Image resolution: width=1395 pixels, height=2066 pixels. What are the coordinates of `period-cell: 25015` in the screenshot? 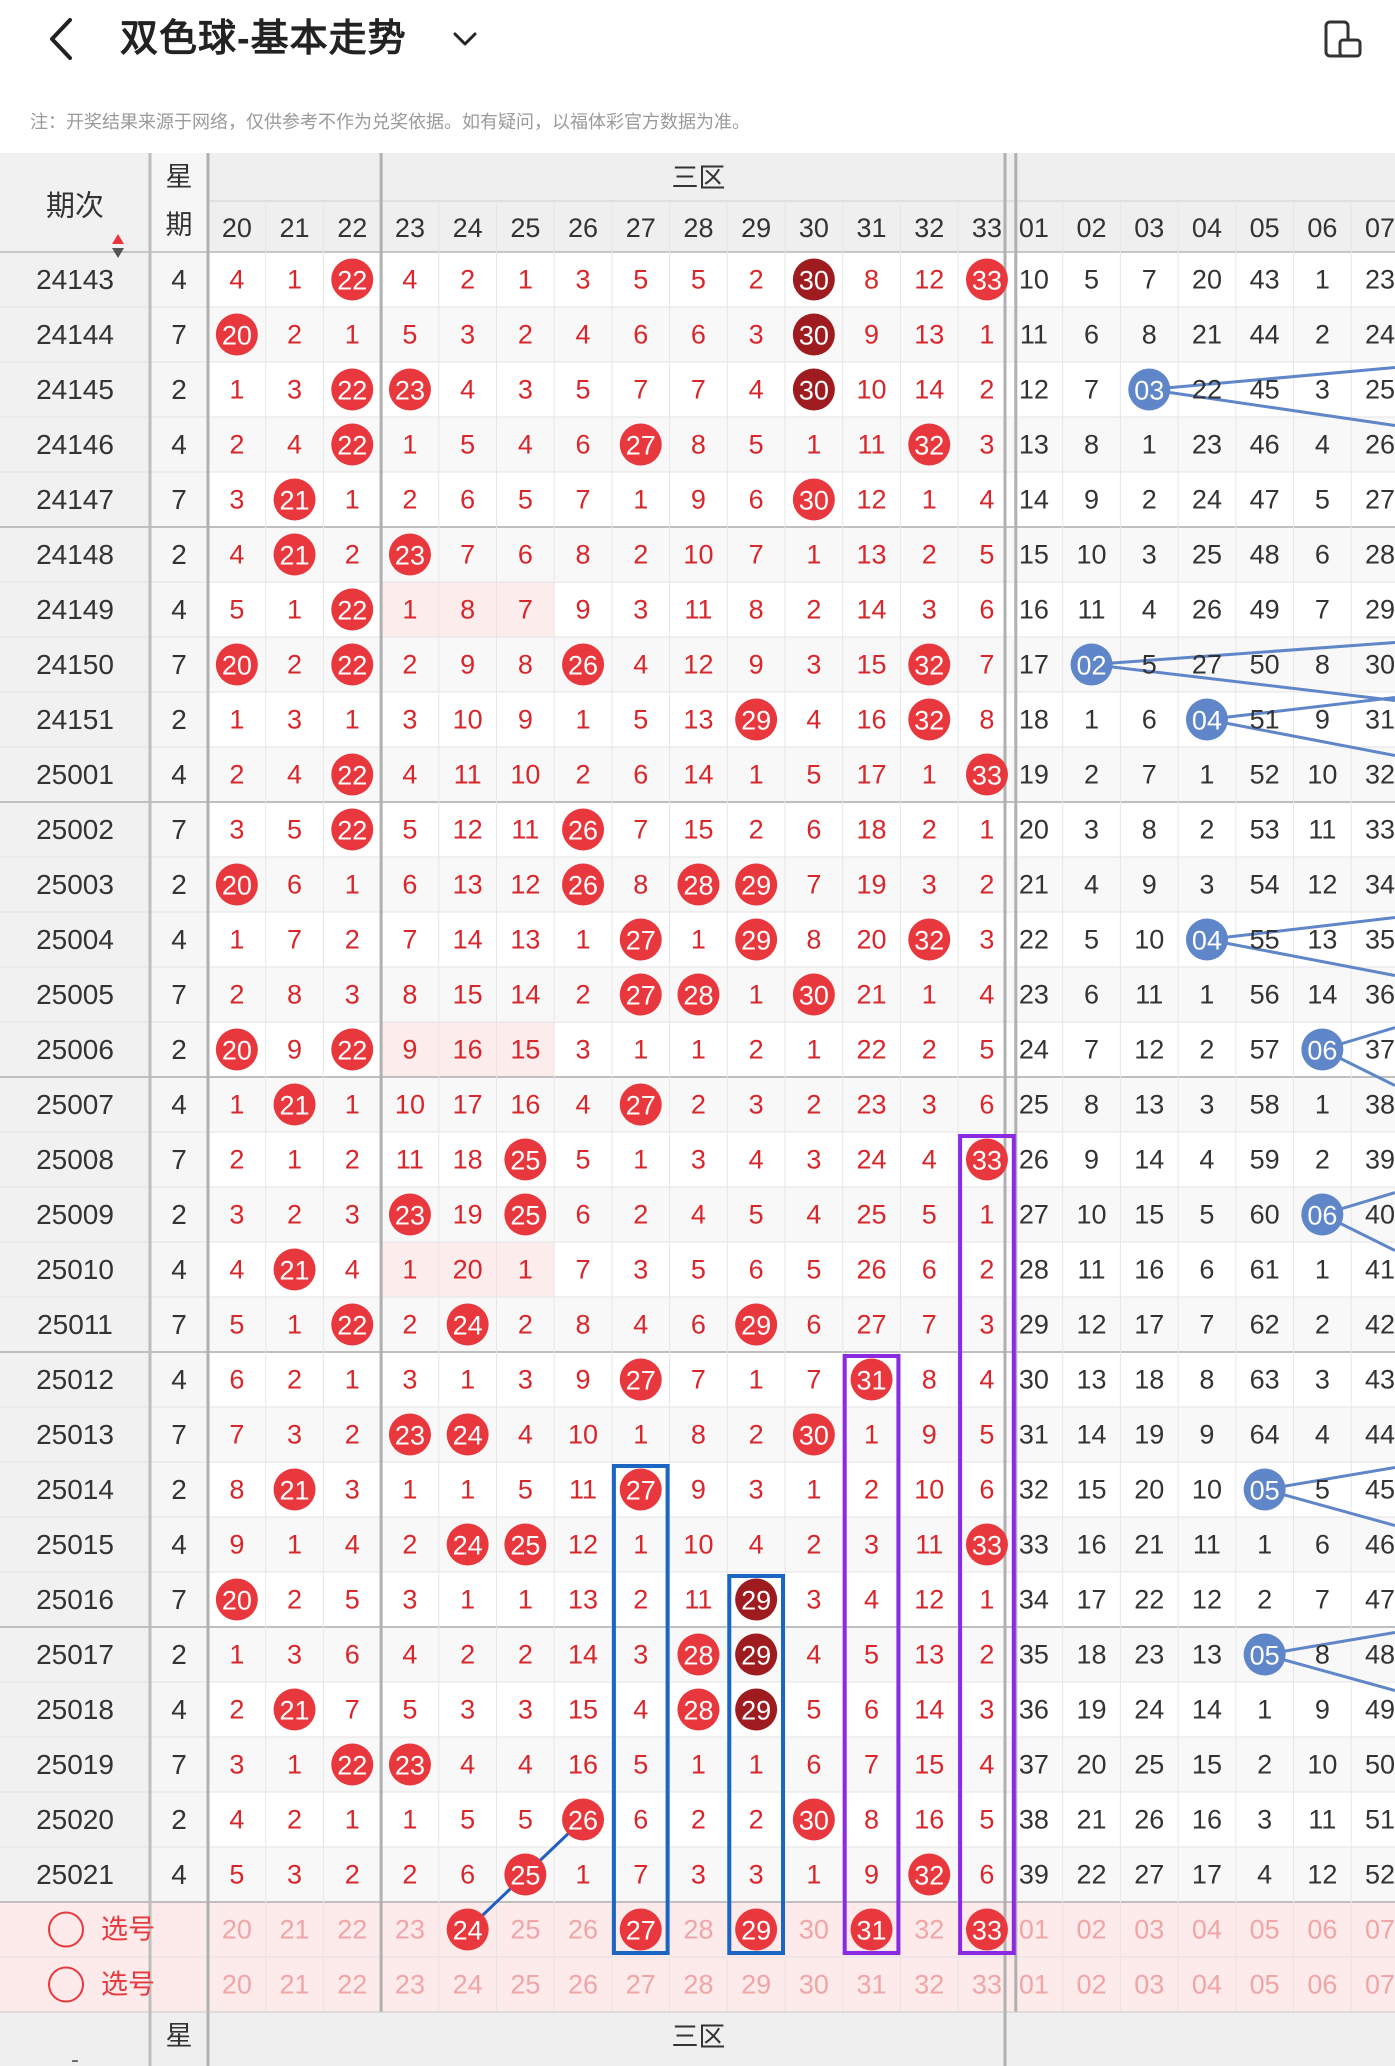 It's located at (75, 1544).